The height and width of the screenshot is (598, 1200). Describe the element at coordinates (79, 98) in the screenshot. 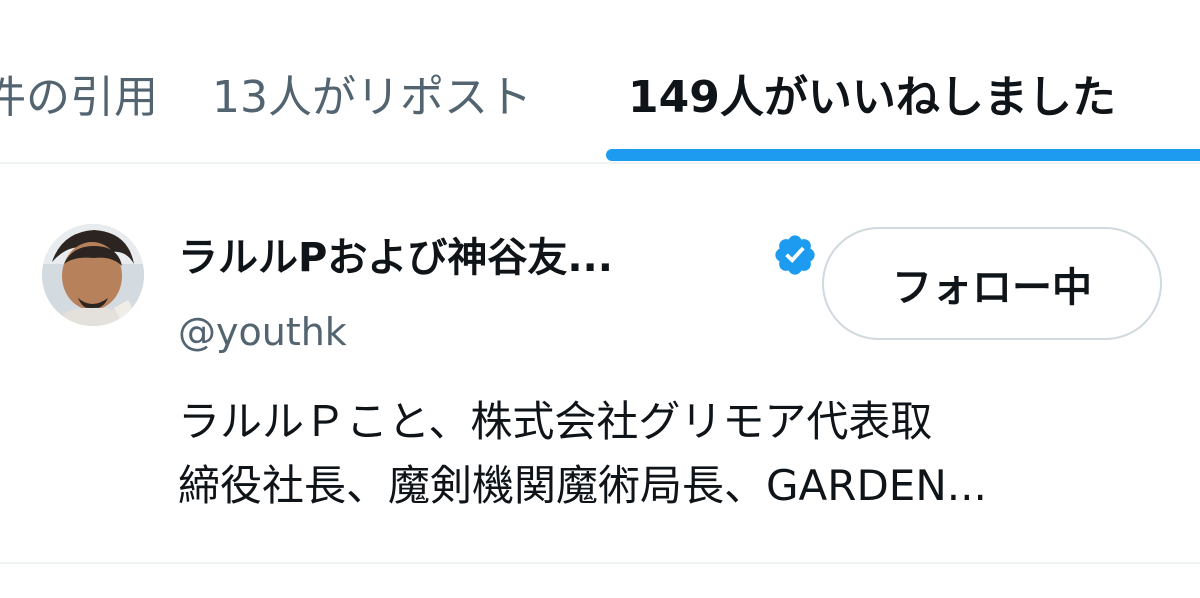

I see `tab-quotes: 件の引用` at that location.